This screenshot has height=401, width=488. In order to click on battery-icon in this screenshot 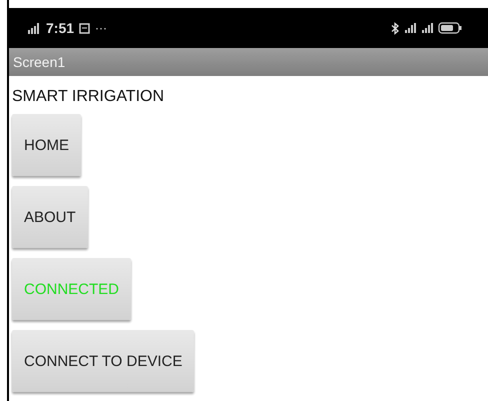, I will do `click(450, 28)`.